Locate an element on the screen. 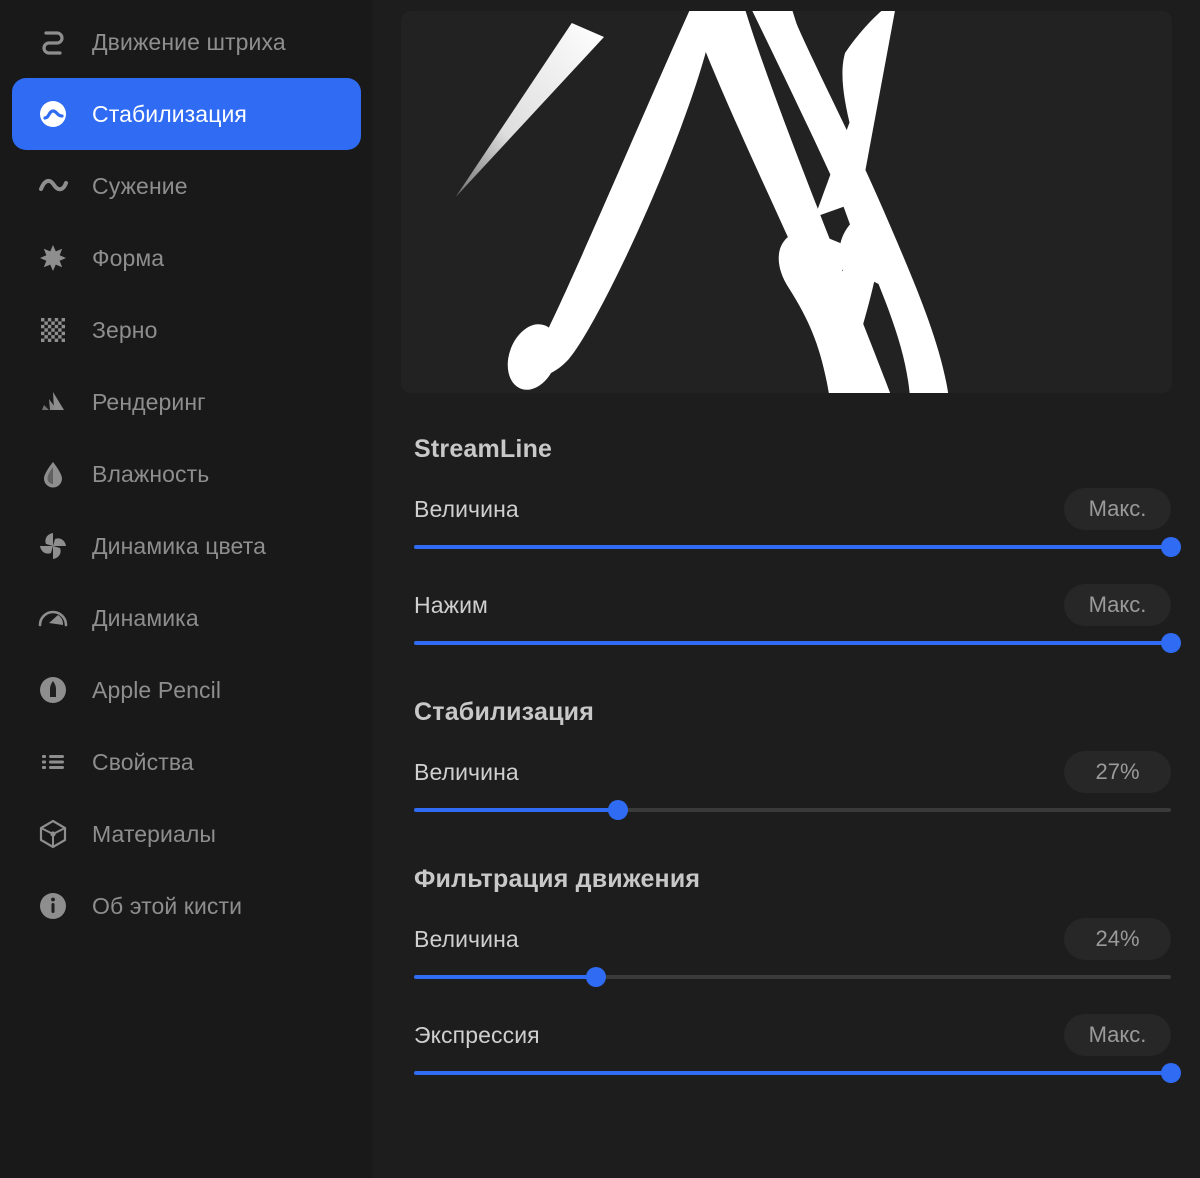  slider-row-фильтрация-движения-экспрессия: Экспрессия Макс. is located at coordinates (791, 1050).